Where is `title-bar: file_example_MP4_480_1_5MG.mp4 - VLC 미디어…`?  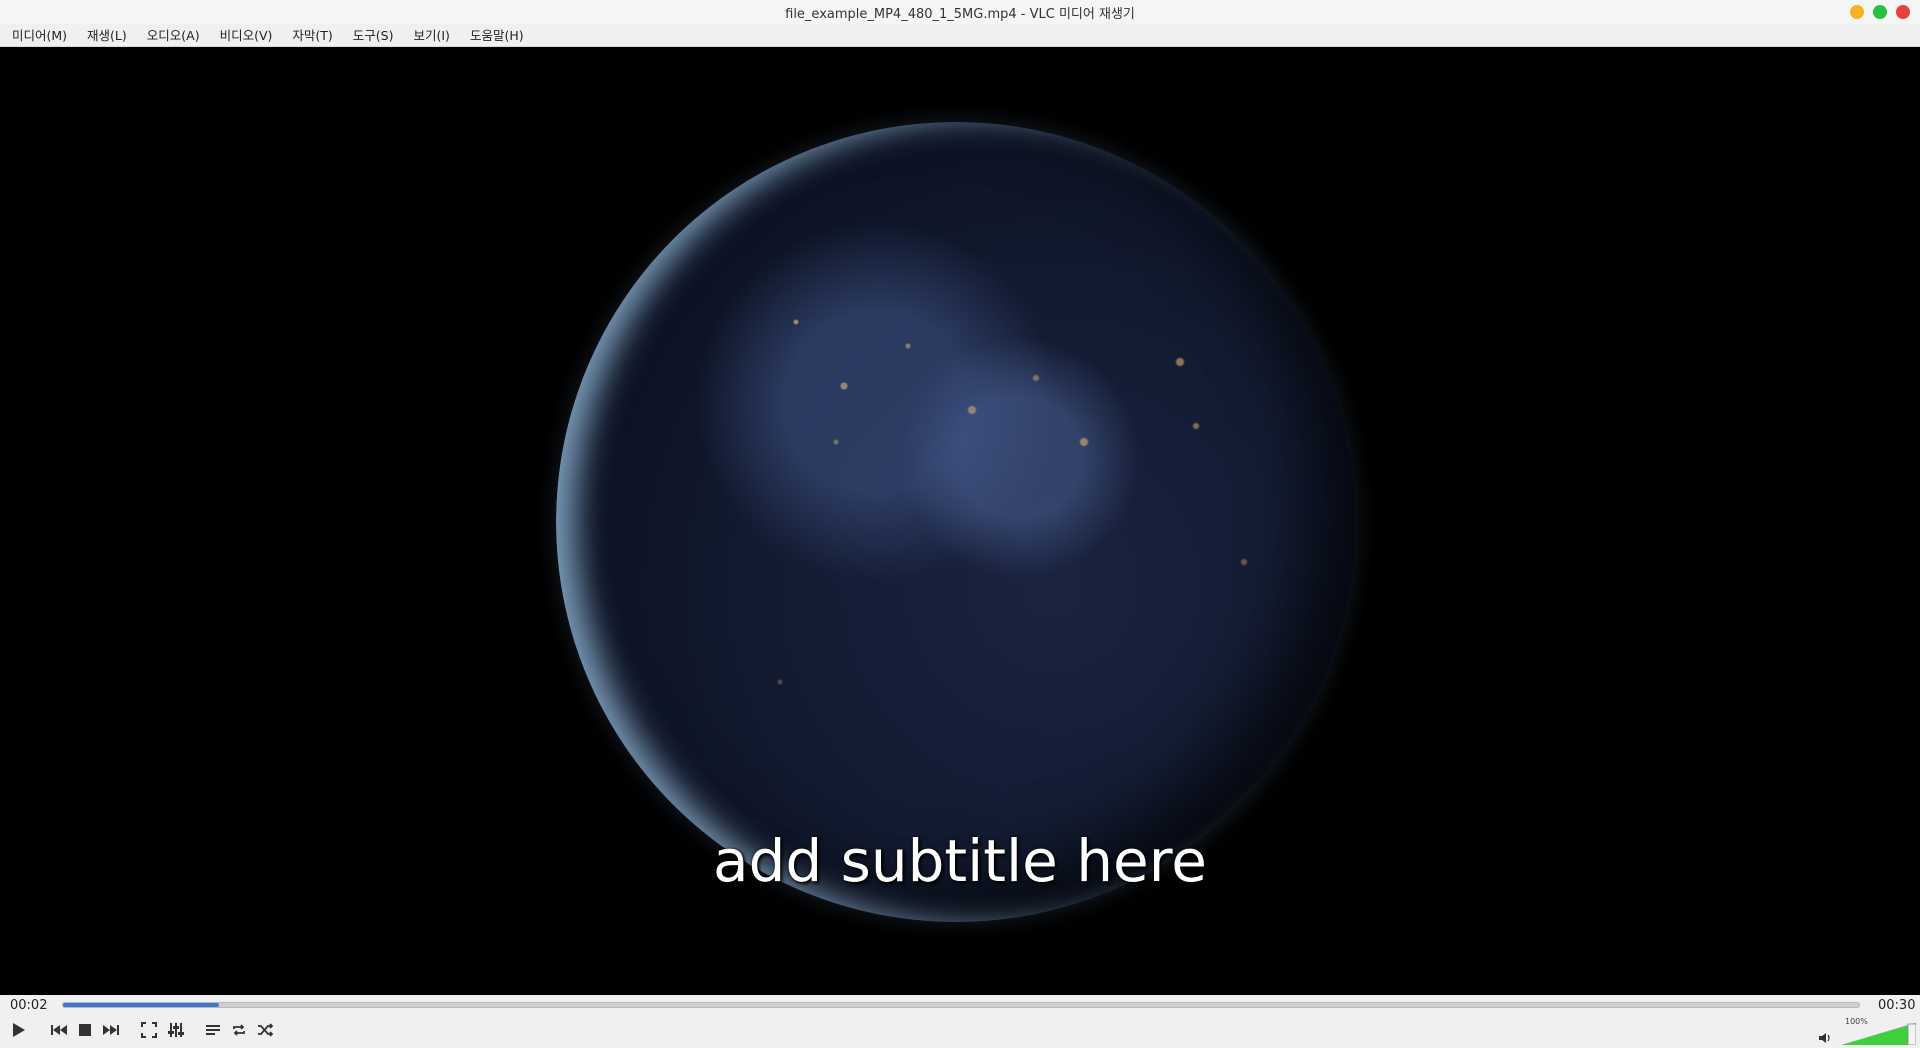
title-bar: file_example_MP4_480_1_5MG.mp4 - VLC 미디어… is located at coordinates (960, 12).